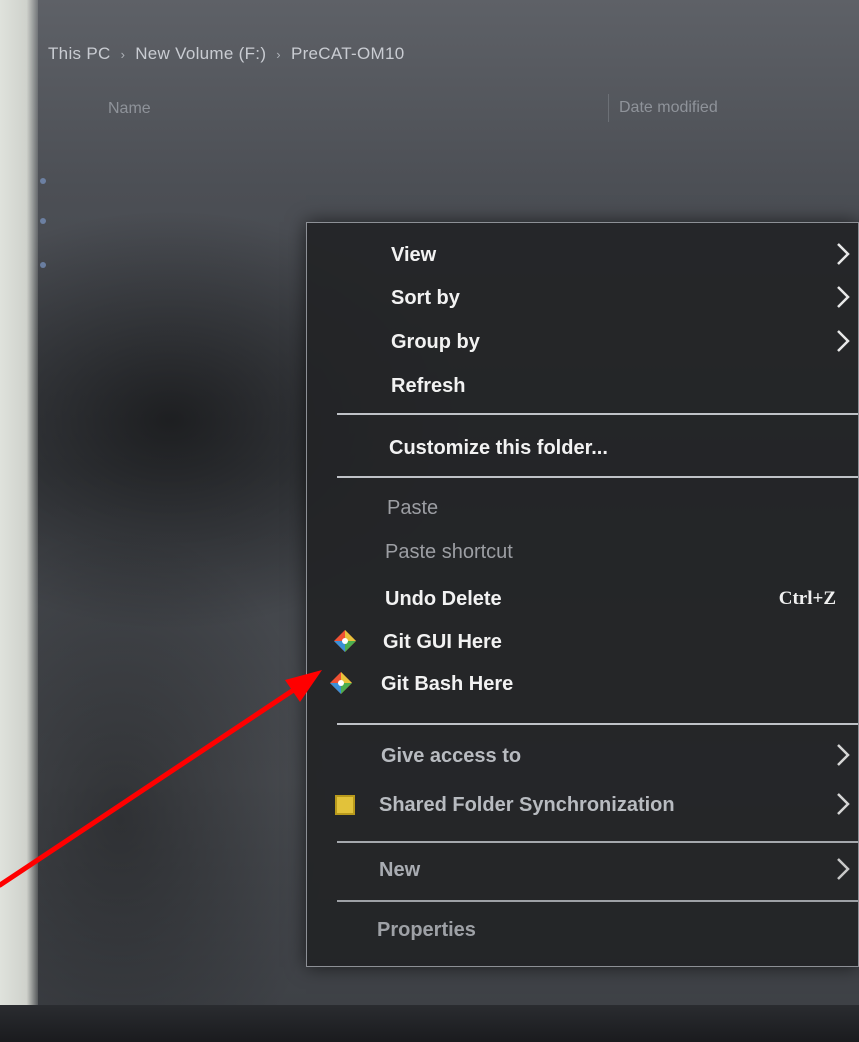  Describe the element at coordinates (19, 521) in the screenshot. I see `photo-margin` at that location.